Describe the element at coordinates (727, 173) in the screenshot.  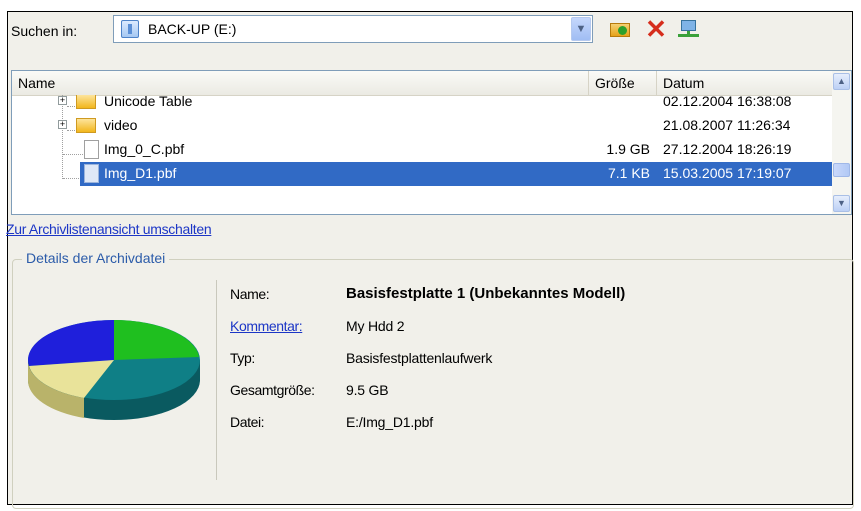
I see `row-date: 15.03.2005 17:19:07` at that location.